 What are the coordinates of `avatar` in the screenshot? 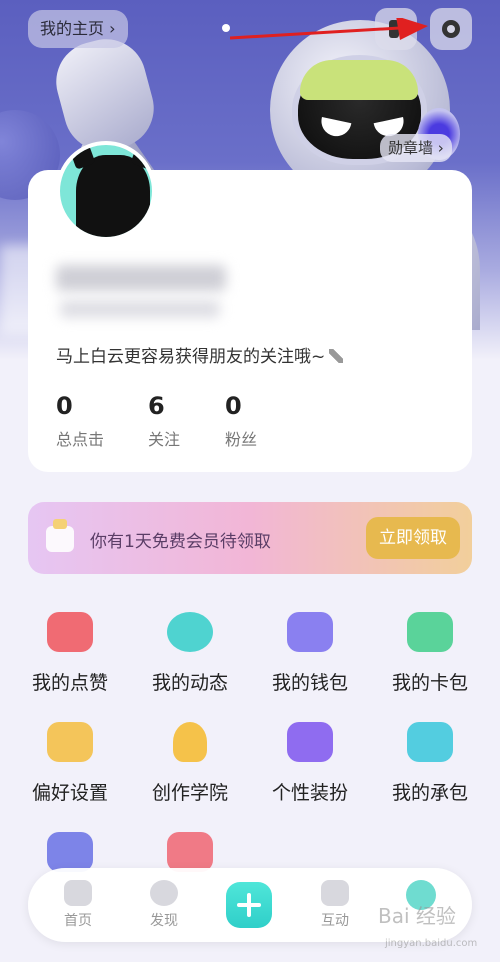 It's located at (106, 191).